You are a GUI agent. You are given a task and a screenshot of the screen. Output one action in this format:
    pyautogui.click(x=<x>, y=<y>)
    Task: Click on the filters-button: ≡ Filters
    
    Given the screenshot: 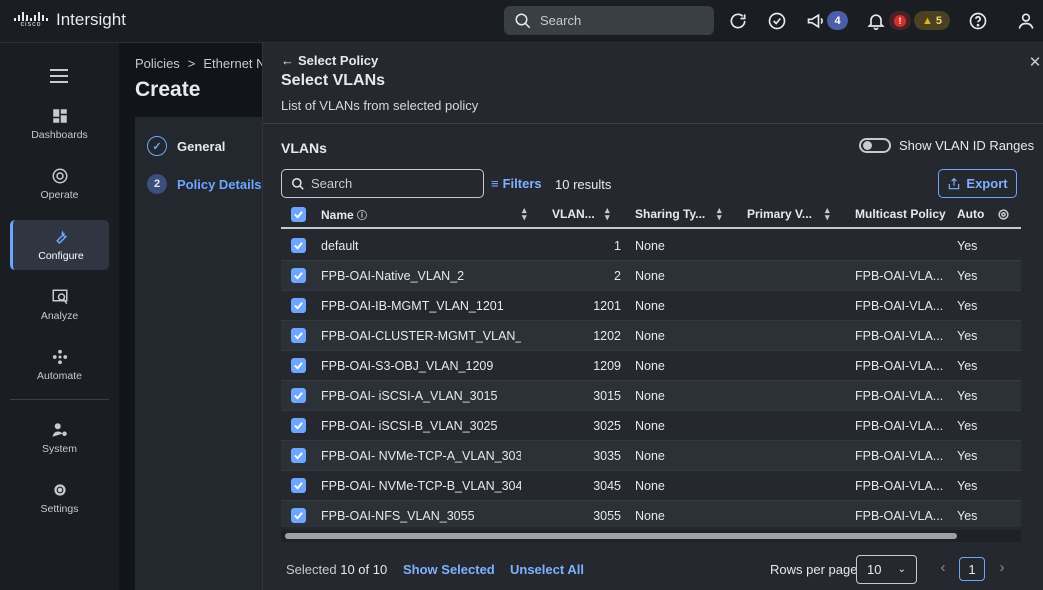 What is the action you would take?
    pyautogui.click(x=516, y=183)
    